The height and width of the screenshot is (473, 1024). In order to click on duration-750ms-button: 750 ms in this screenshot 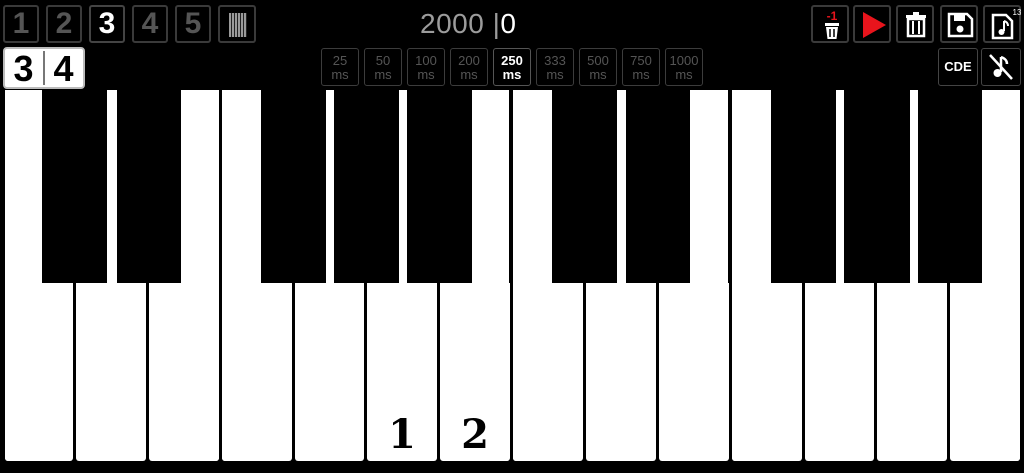, I will do `click(641, 67)`.